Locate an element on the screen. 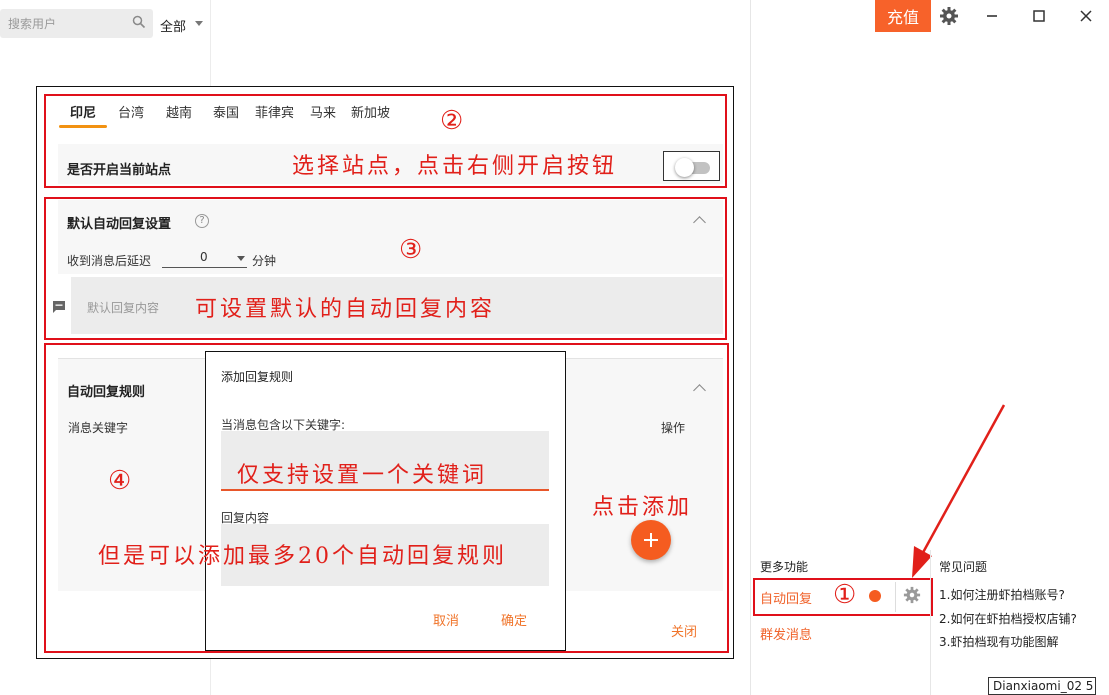  recharge-button: 充值 is located at coordinates (903, 16).